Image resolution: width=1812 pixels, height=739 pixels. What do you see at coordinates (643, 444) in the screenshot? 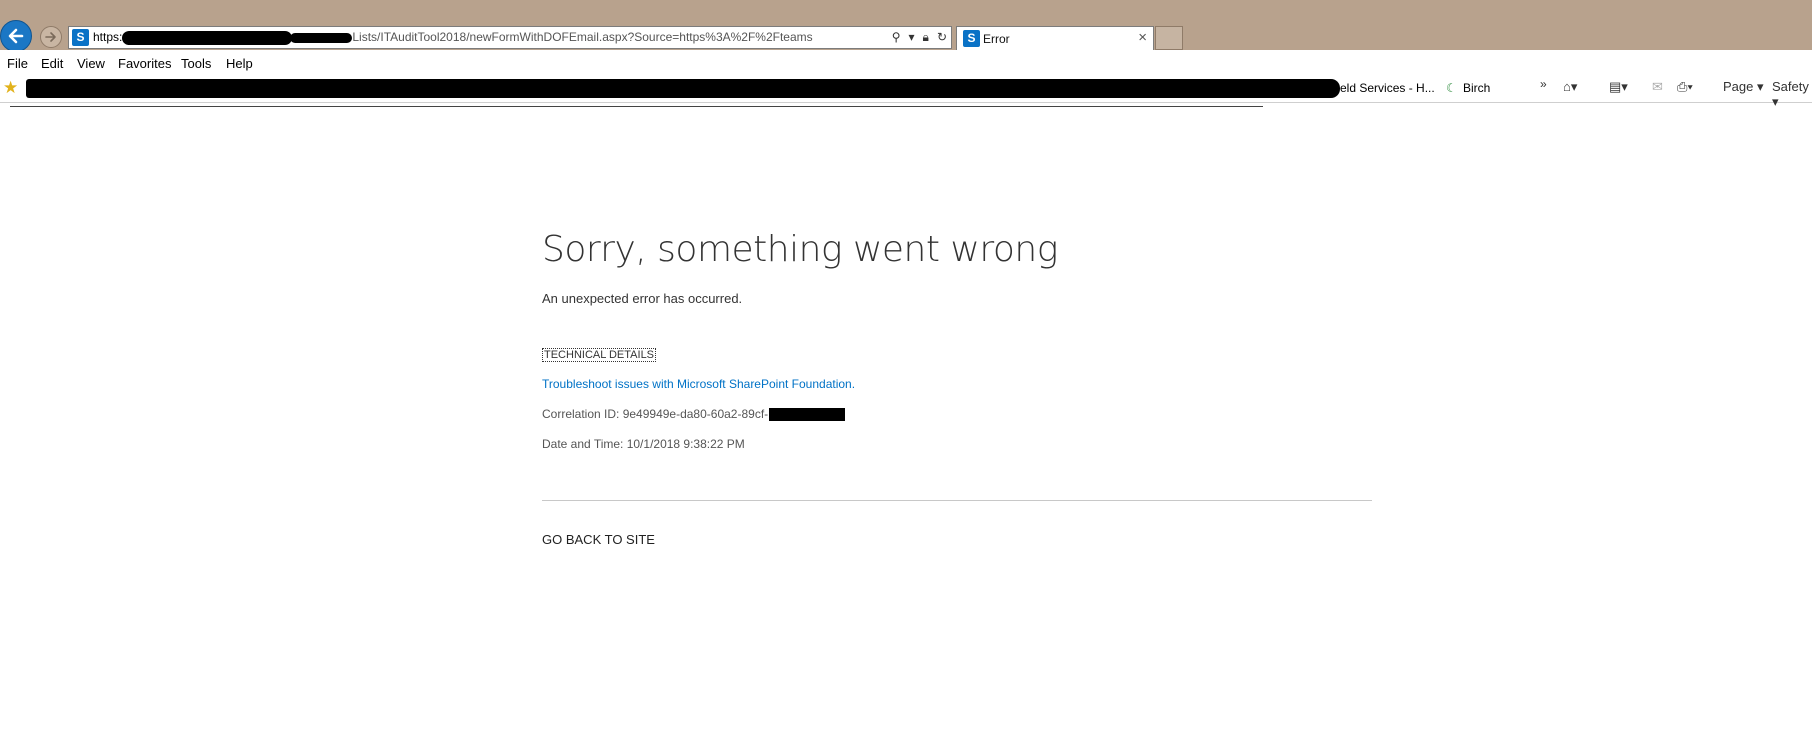
I see `date-time: Date and Time: 10/1/2018 9:38:22 PM` at bounding box center [643, 444].